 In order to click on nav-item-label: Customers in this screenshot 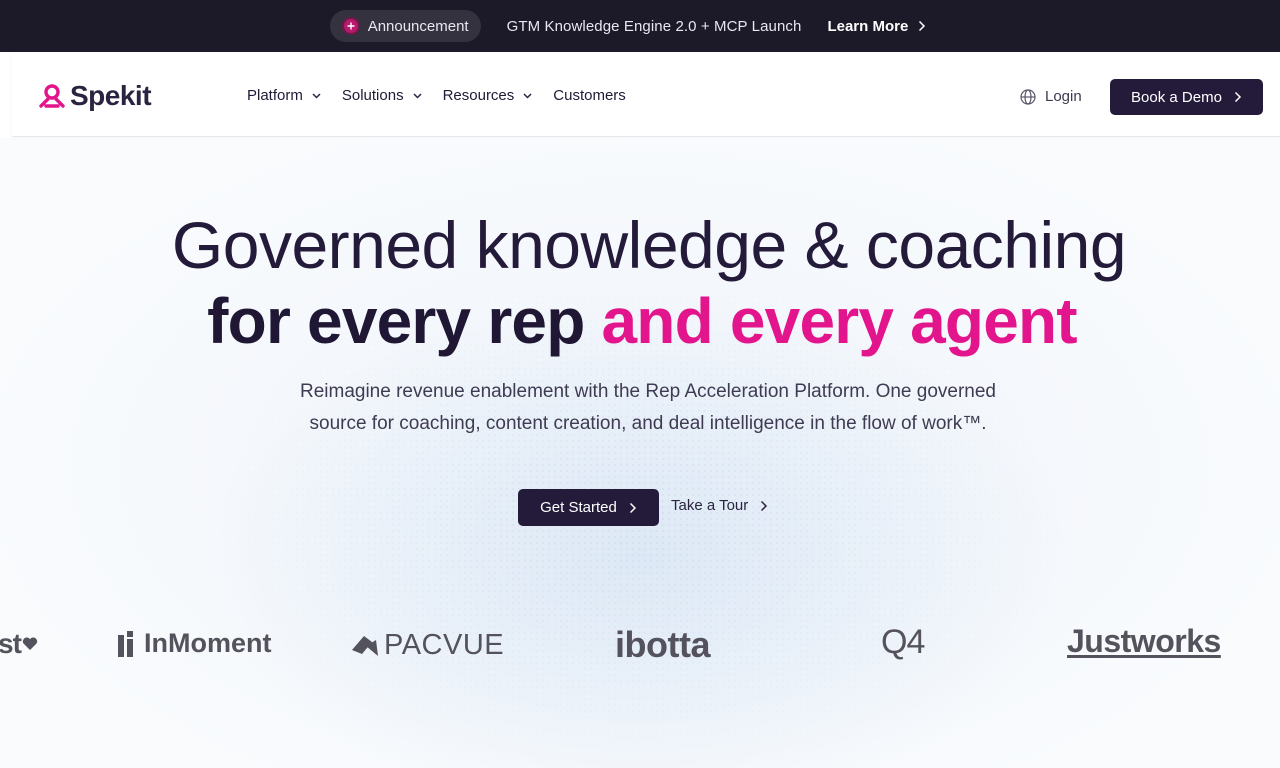, I will do `click(589, 95)`.